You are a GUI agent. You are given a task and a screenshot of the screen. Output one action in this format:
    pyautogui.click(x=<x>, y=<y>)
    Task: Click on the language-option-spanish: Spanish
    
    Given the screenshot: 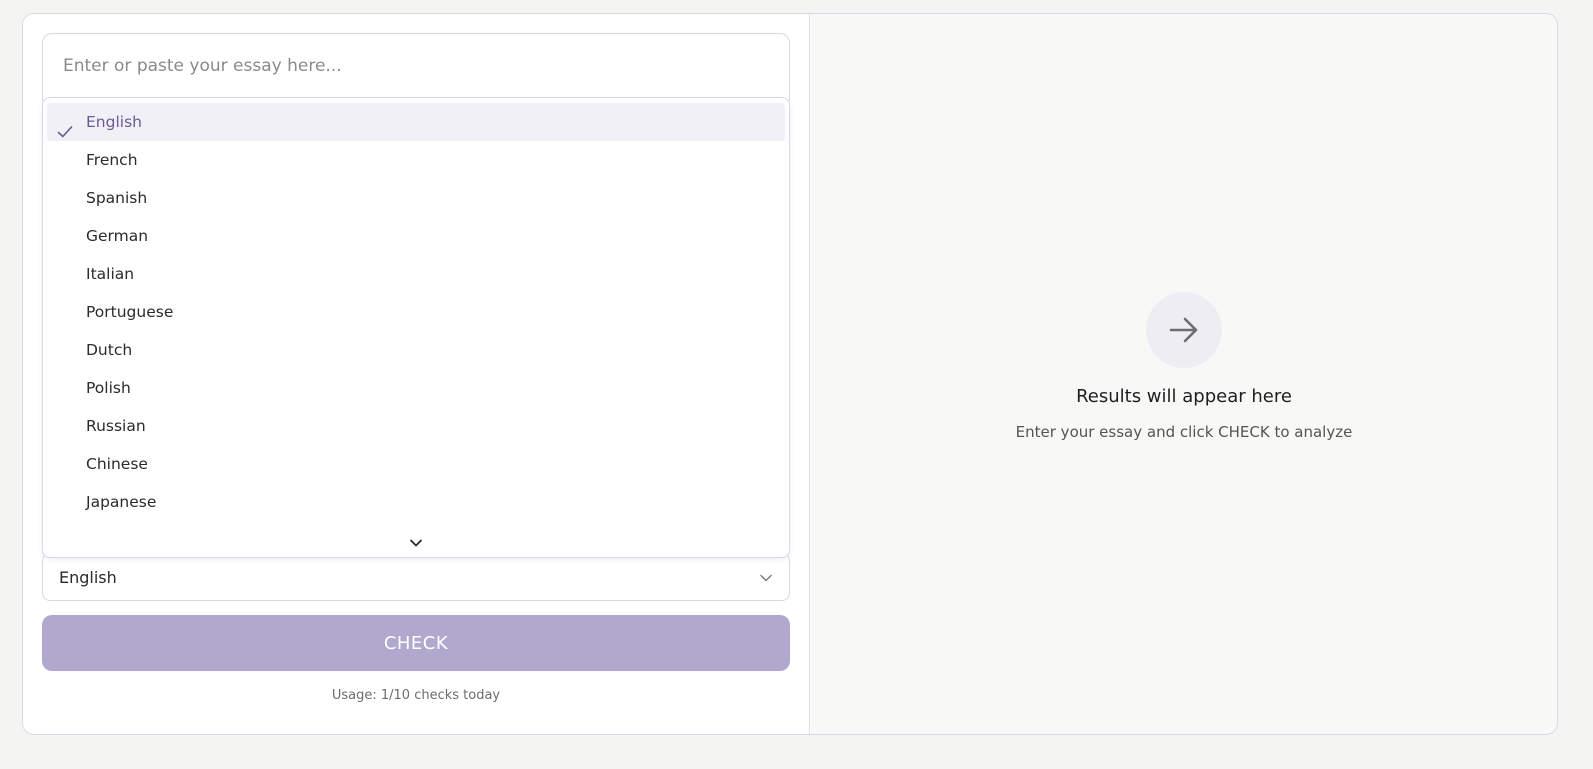 What is the action you would take?
    pyautogui.click(x=416, y=198)
    